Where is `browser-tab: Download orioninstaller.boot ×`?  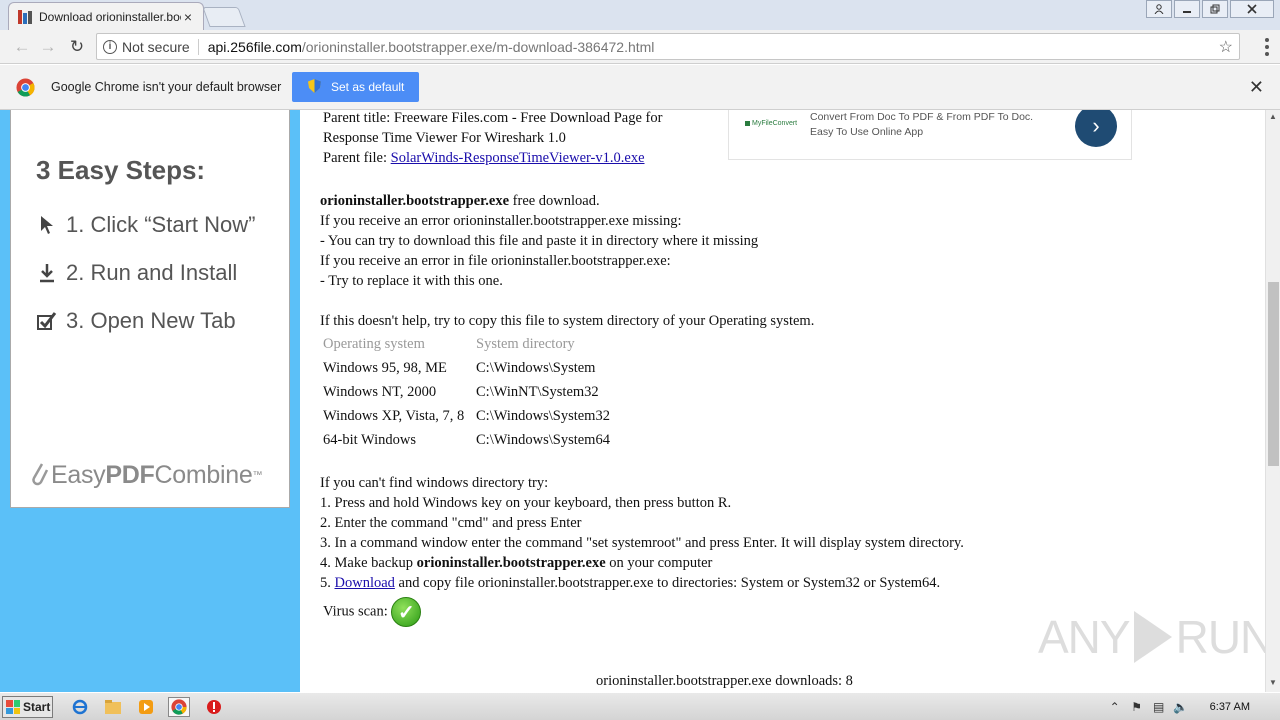 browser-tab: Download orioninstaller.boot × is located at coordinates (106, 16).